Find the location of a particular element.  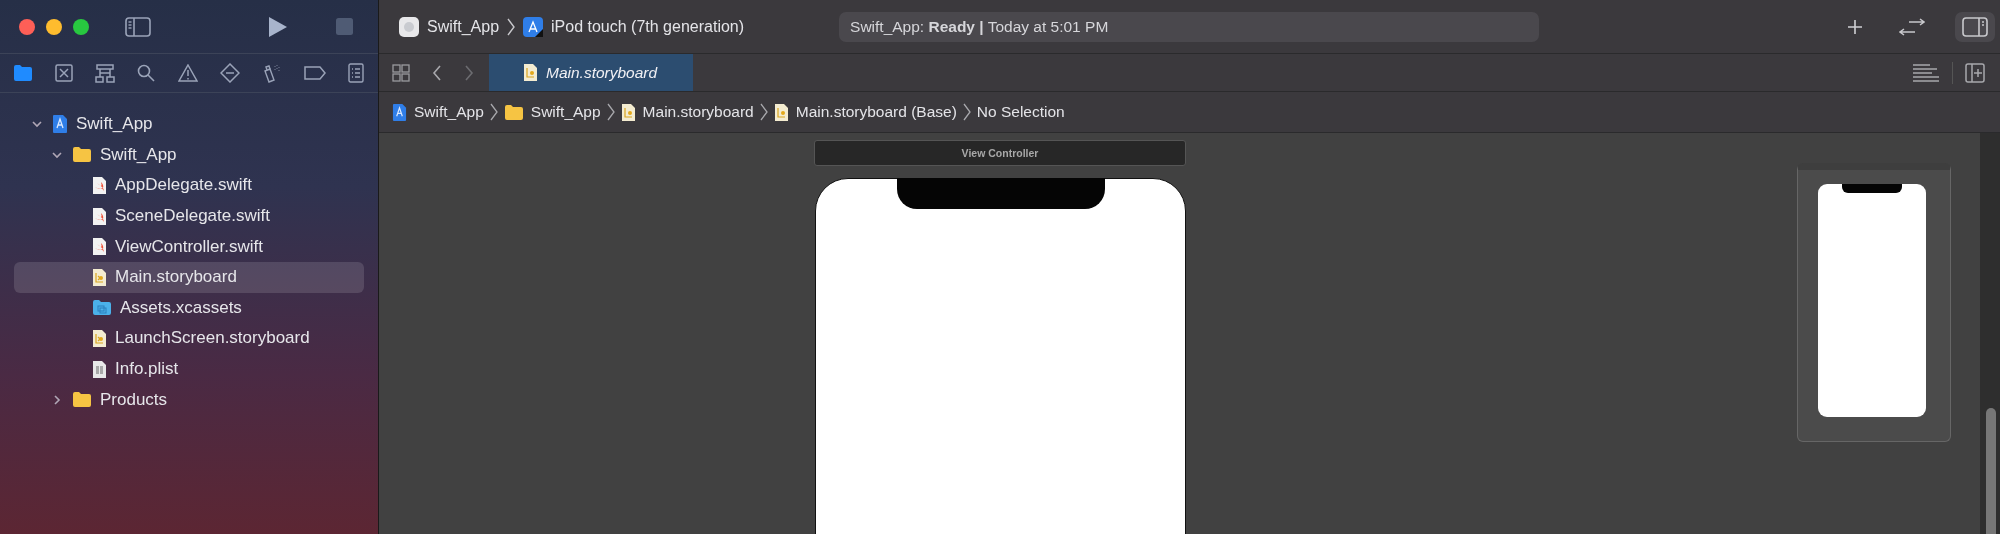

sidebar-toggle-icon is located at coordinates (138, 26).